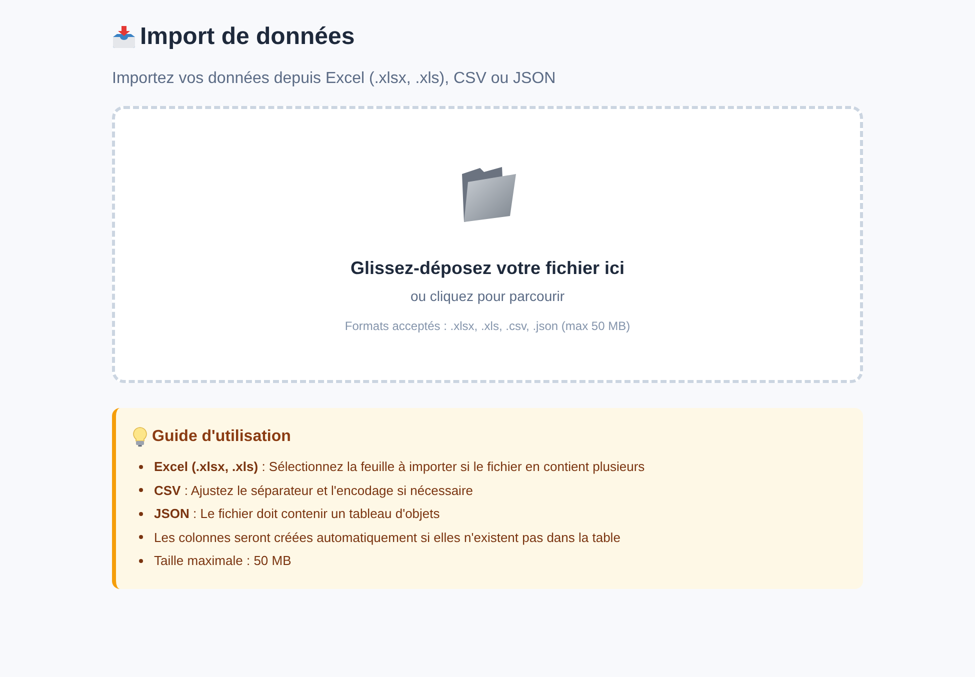 This screenshot has width=975, height=677. I want to click on guide-item: CSV : Ajustez le séparateur et l'encodage si nécessaire, so click(313, 490).